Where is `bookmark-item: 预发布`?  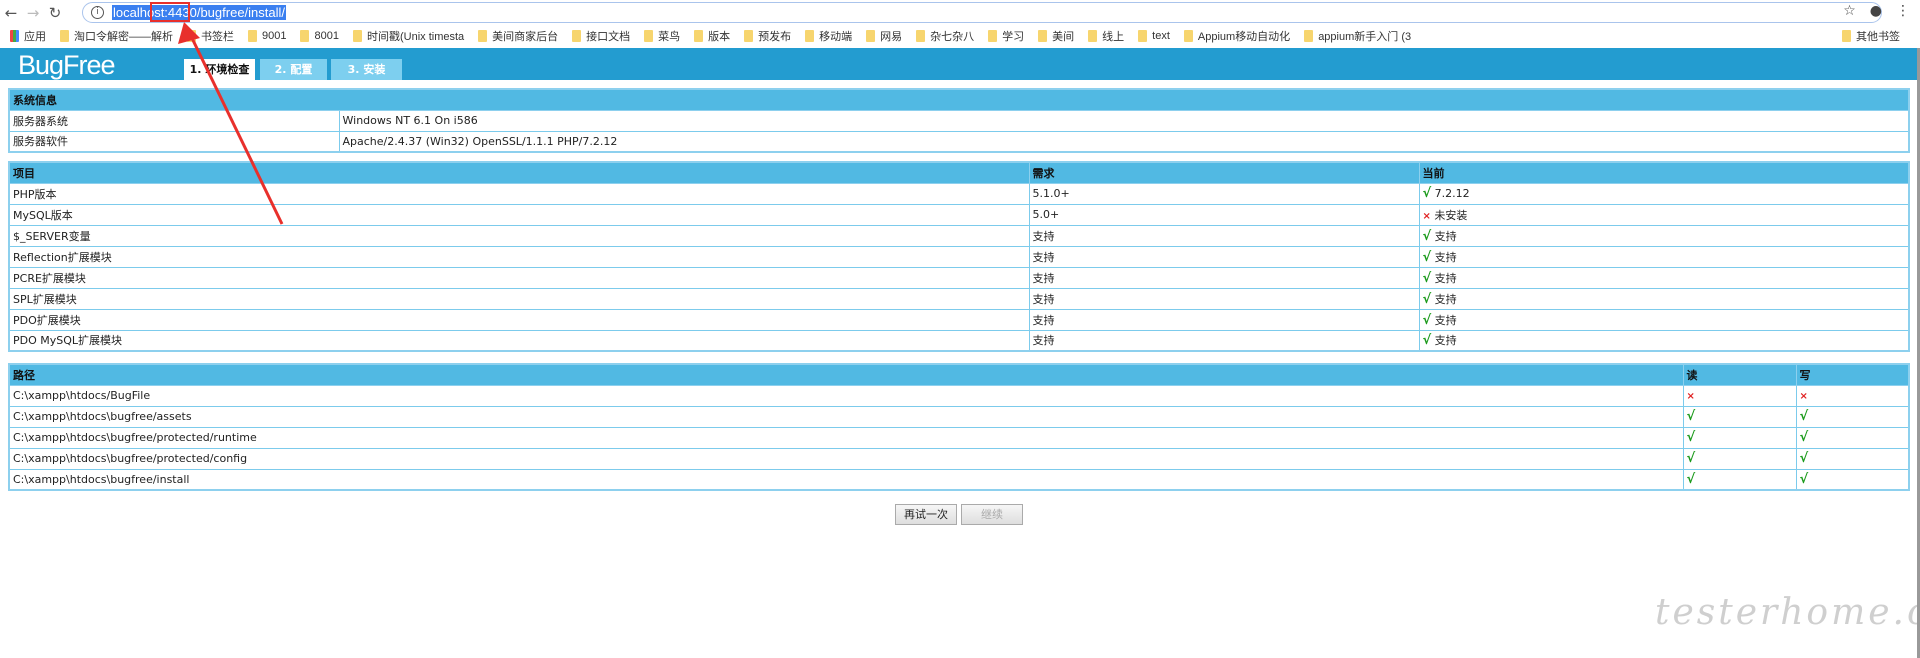 bookmark-item: 预发布 is located at coordinates (767, 36).